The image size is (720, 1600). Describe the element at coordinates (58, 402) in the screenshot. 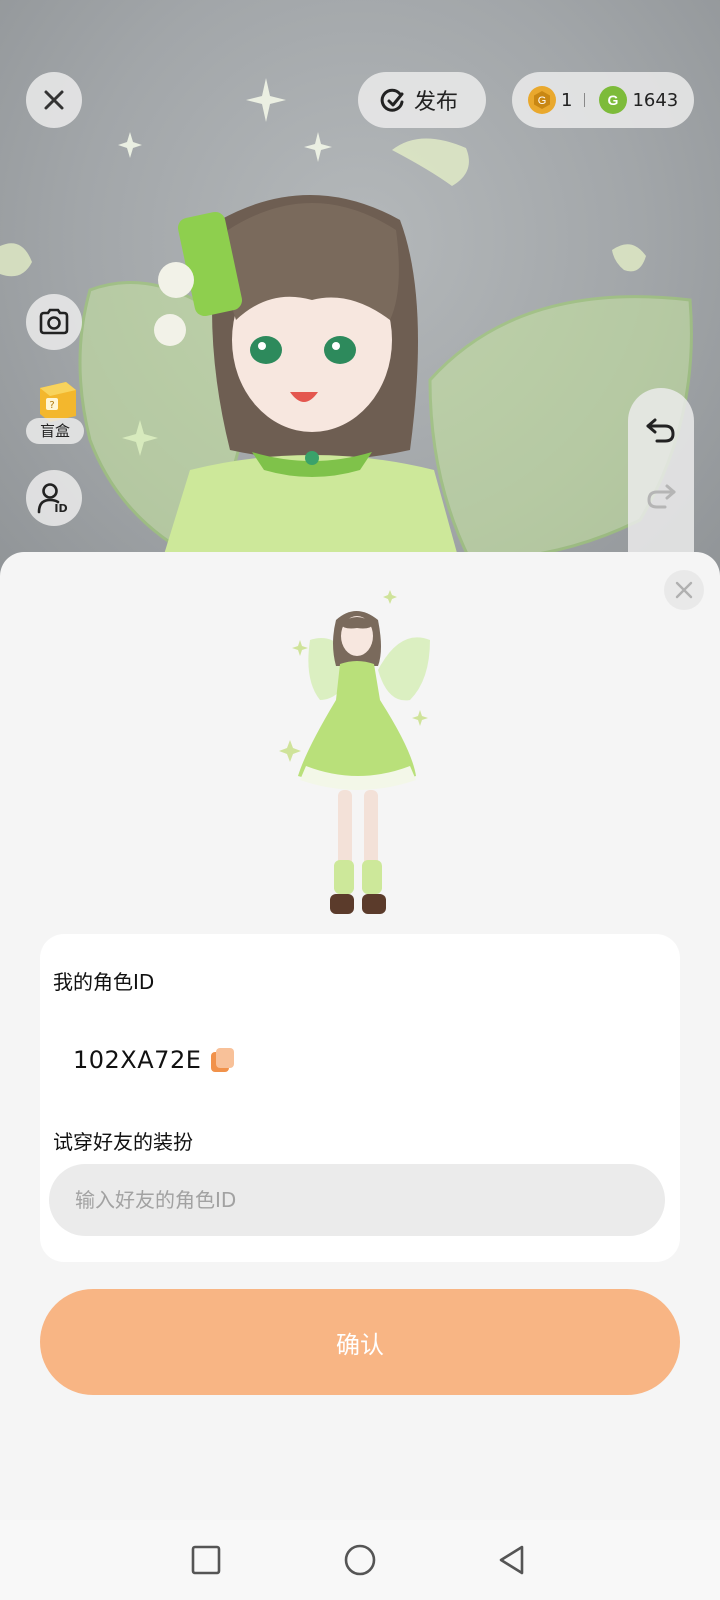

I see `blind-box-icon: ?` at that location.